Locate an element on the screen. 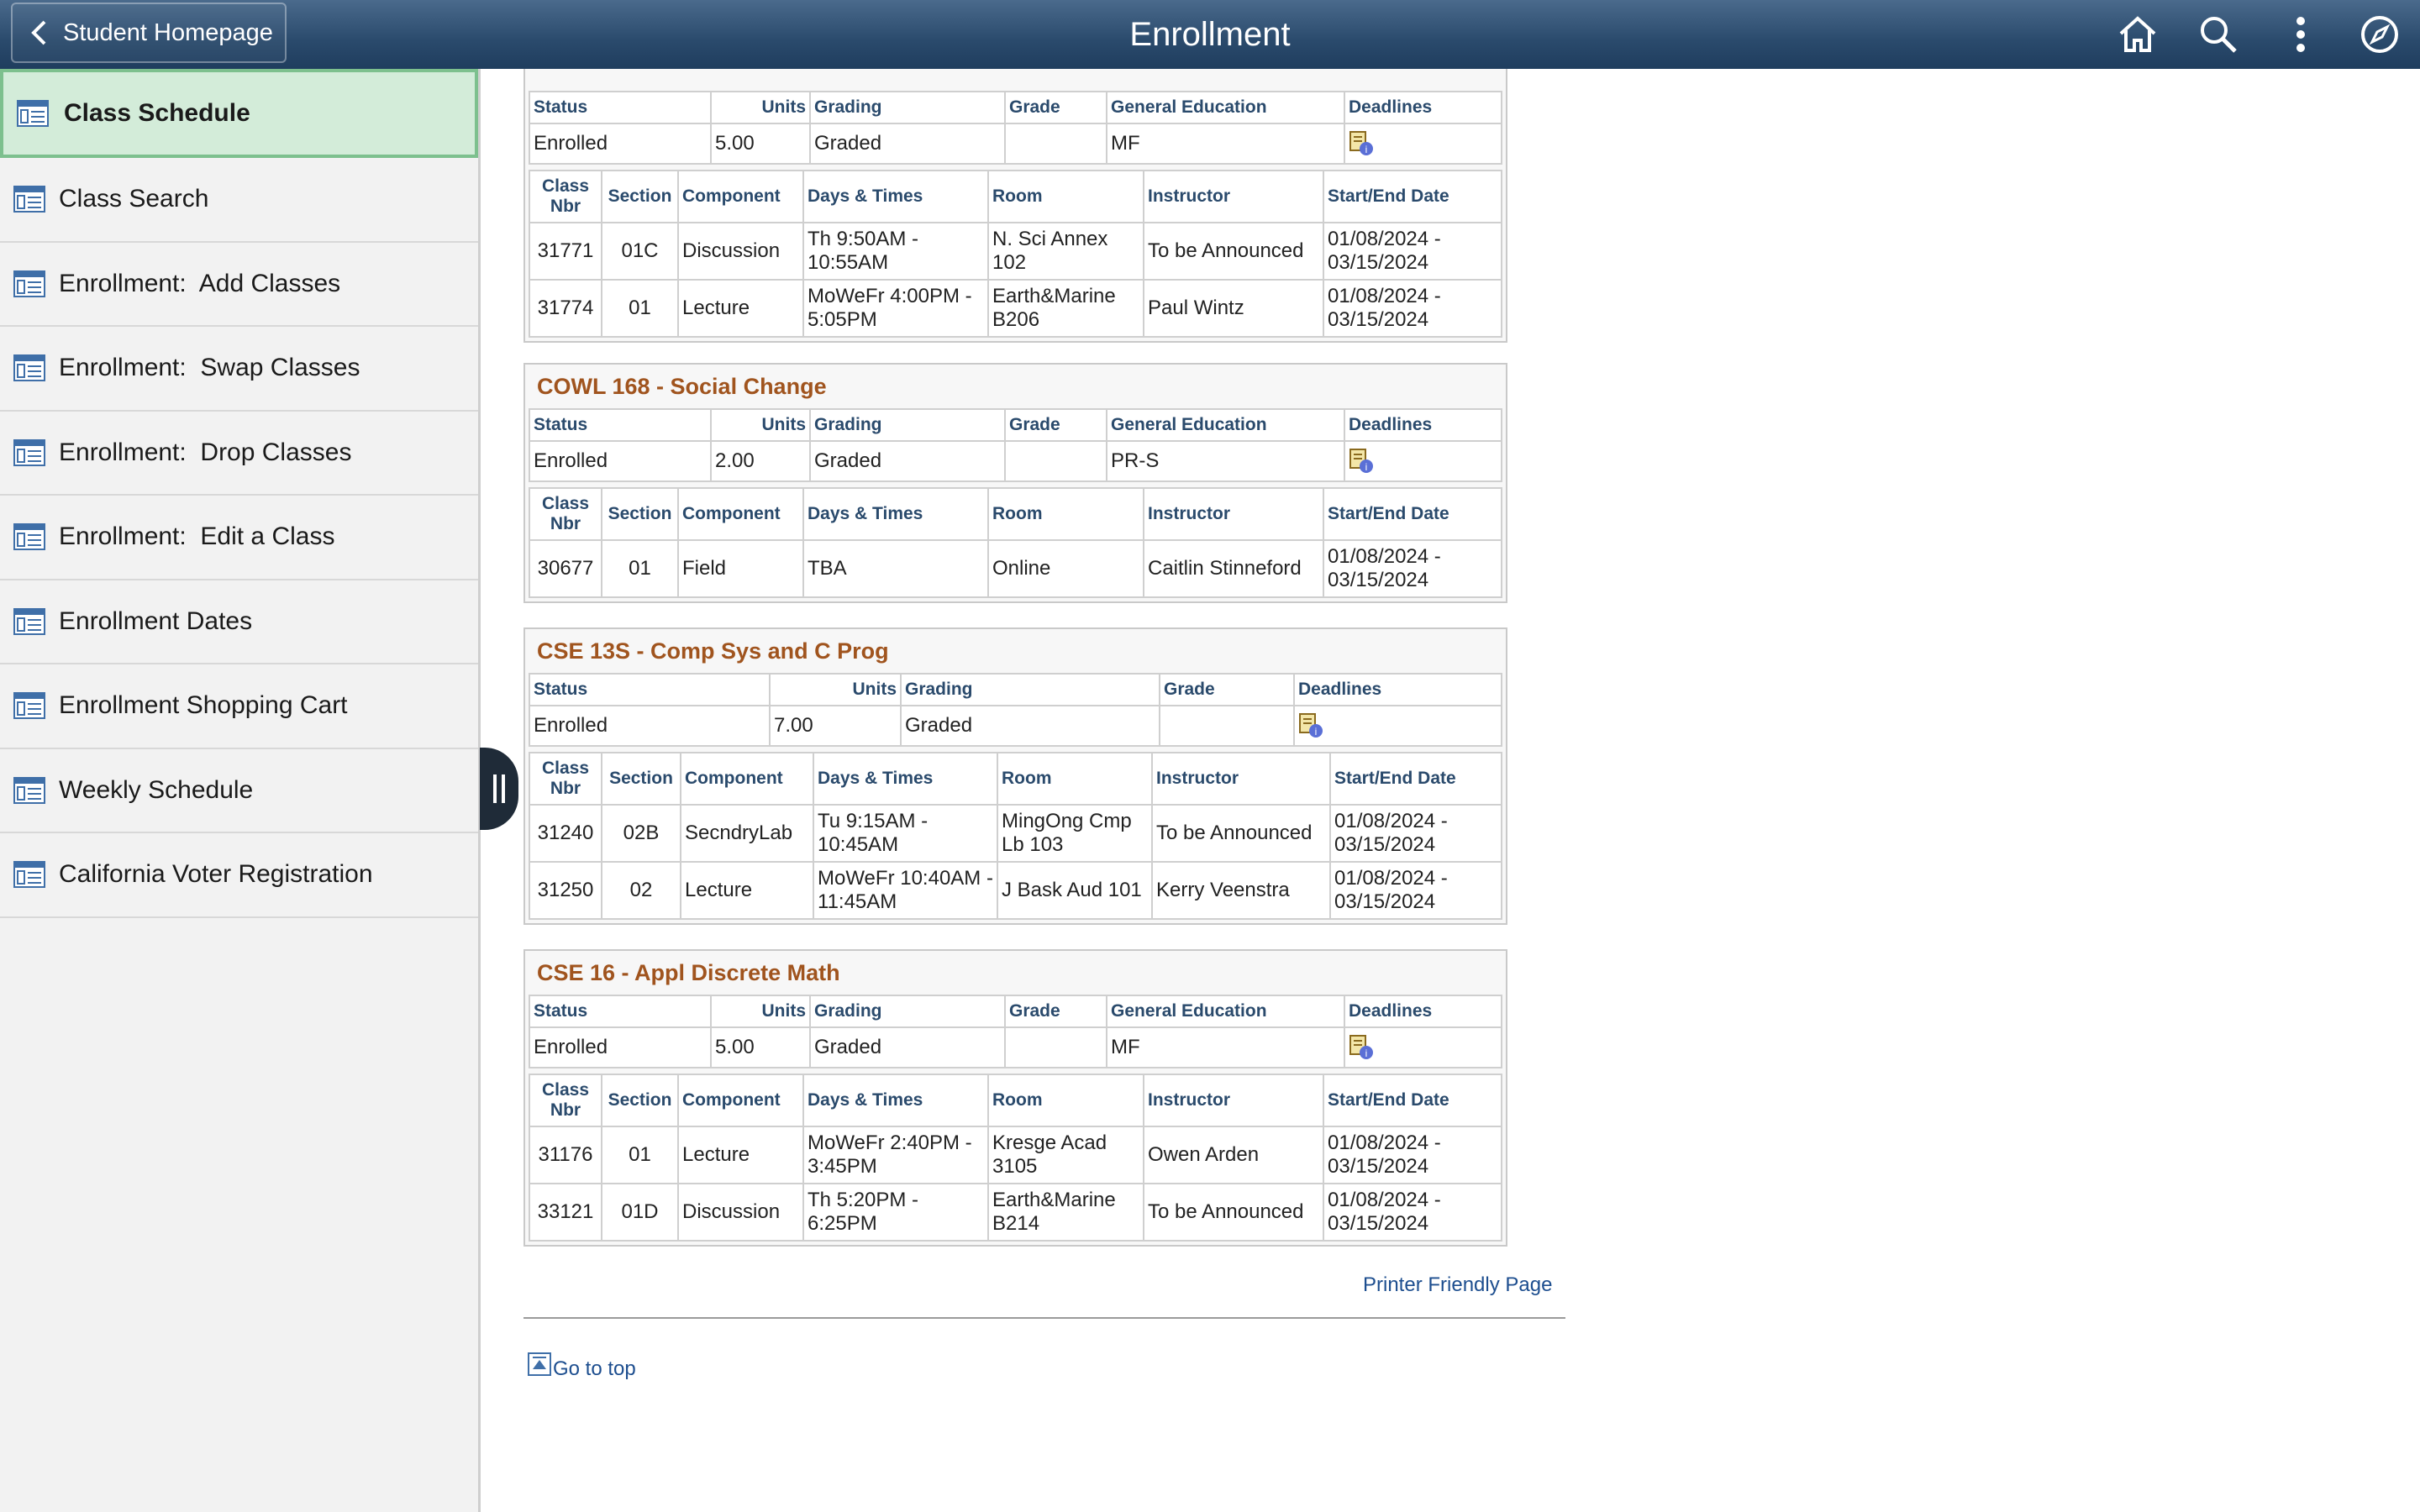 The width and height of the screenshot is (2420, 1512). sidebar-item-class-schedule: Class Schedule is located at coordinates (239, 113).